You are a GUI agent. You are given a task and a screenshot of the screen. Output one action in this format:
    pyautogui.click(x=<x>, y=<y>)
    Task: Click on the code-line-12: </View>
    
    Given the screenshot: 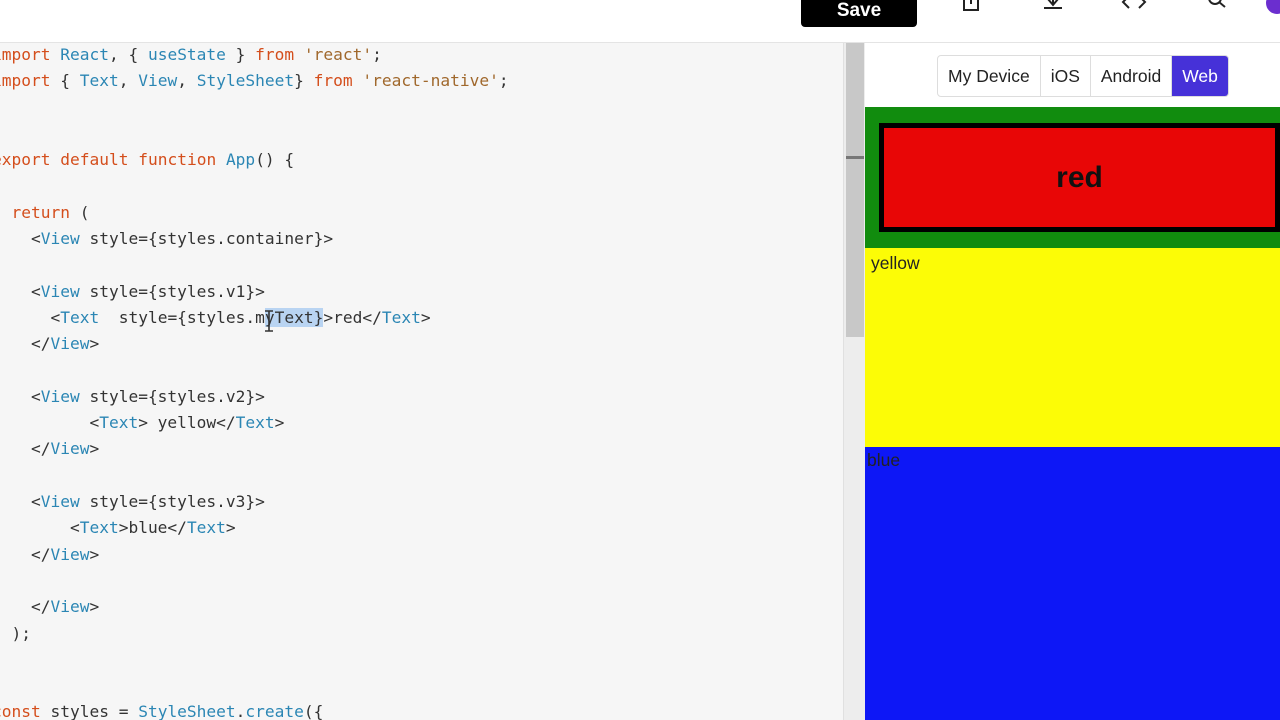 What is the action you would take?
    pyautogui.click(x=65, y=344)
    